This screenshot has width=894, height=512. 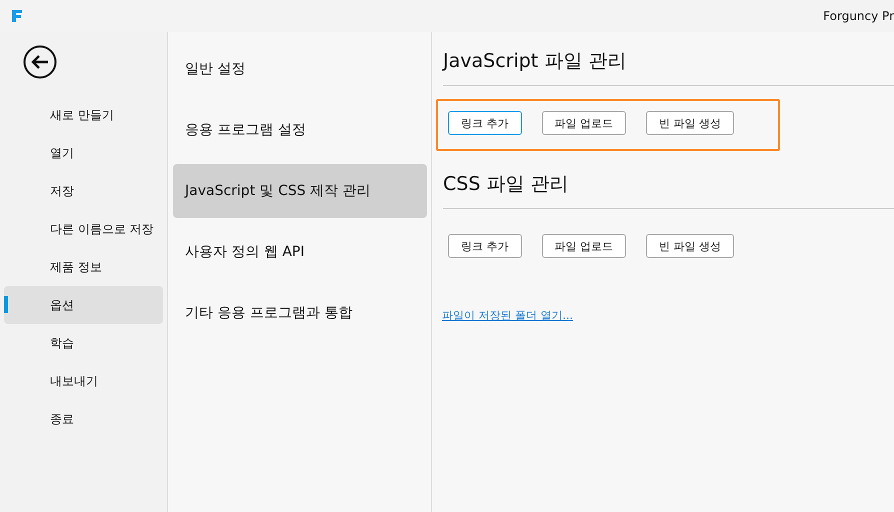 I want to click on section-heading: JavaScript 파일 관리, so click(x=534, y=61).